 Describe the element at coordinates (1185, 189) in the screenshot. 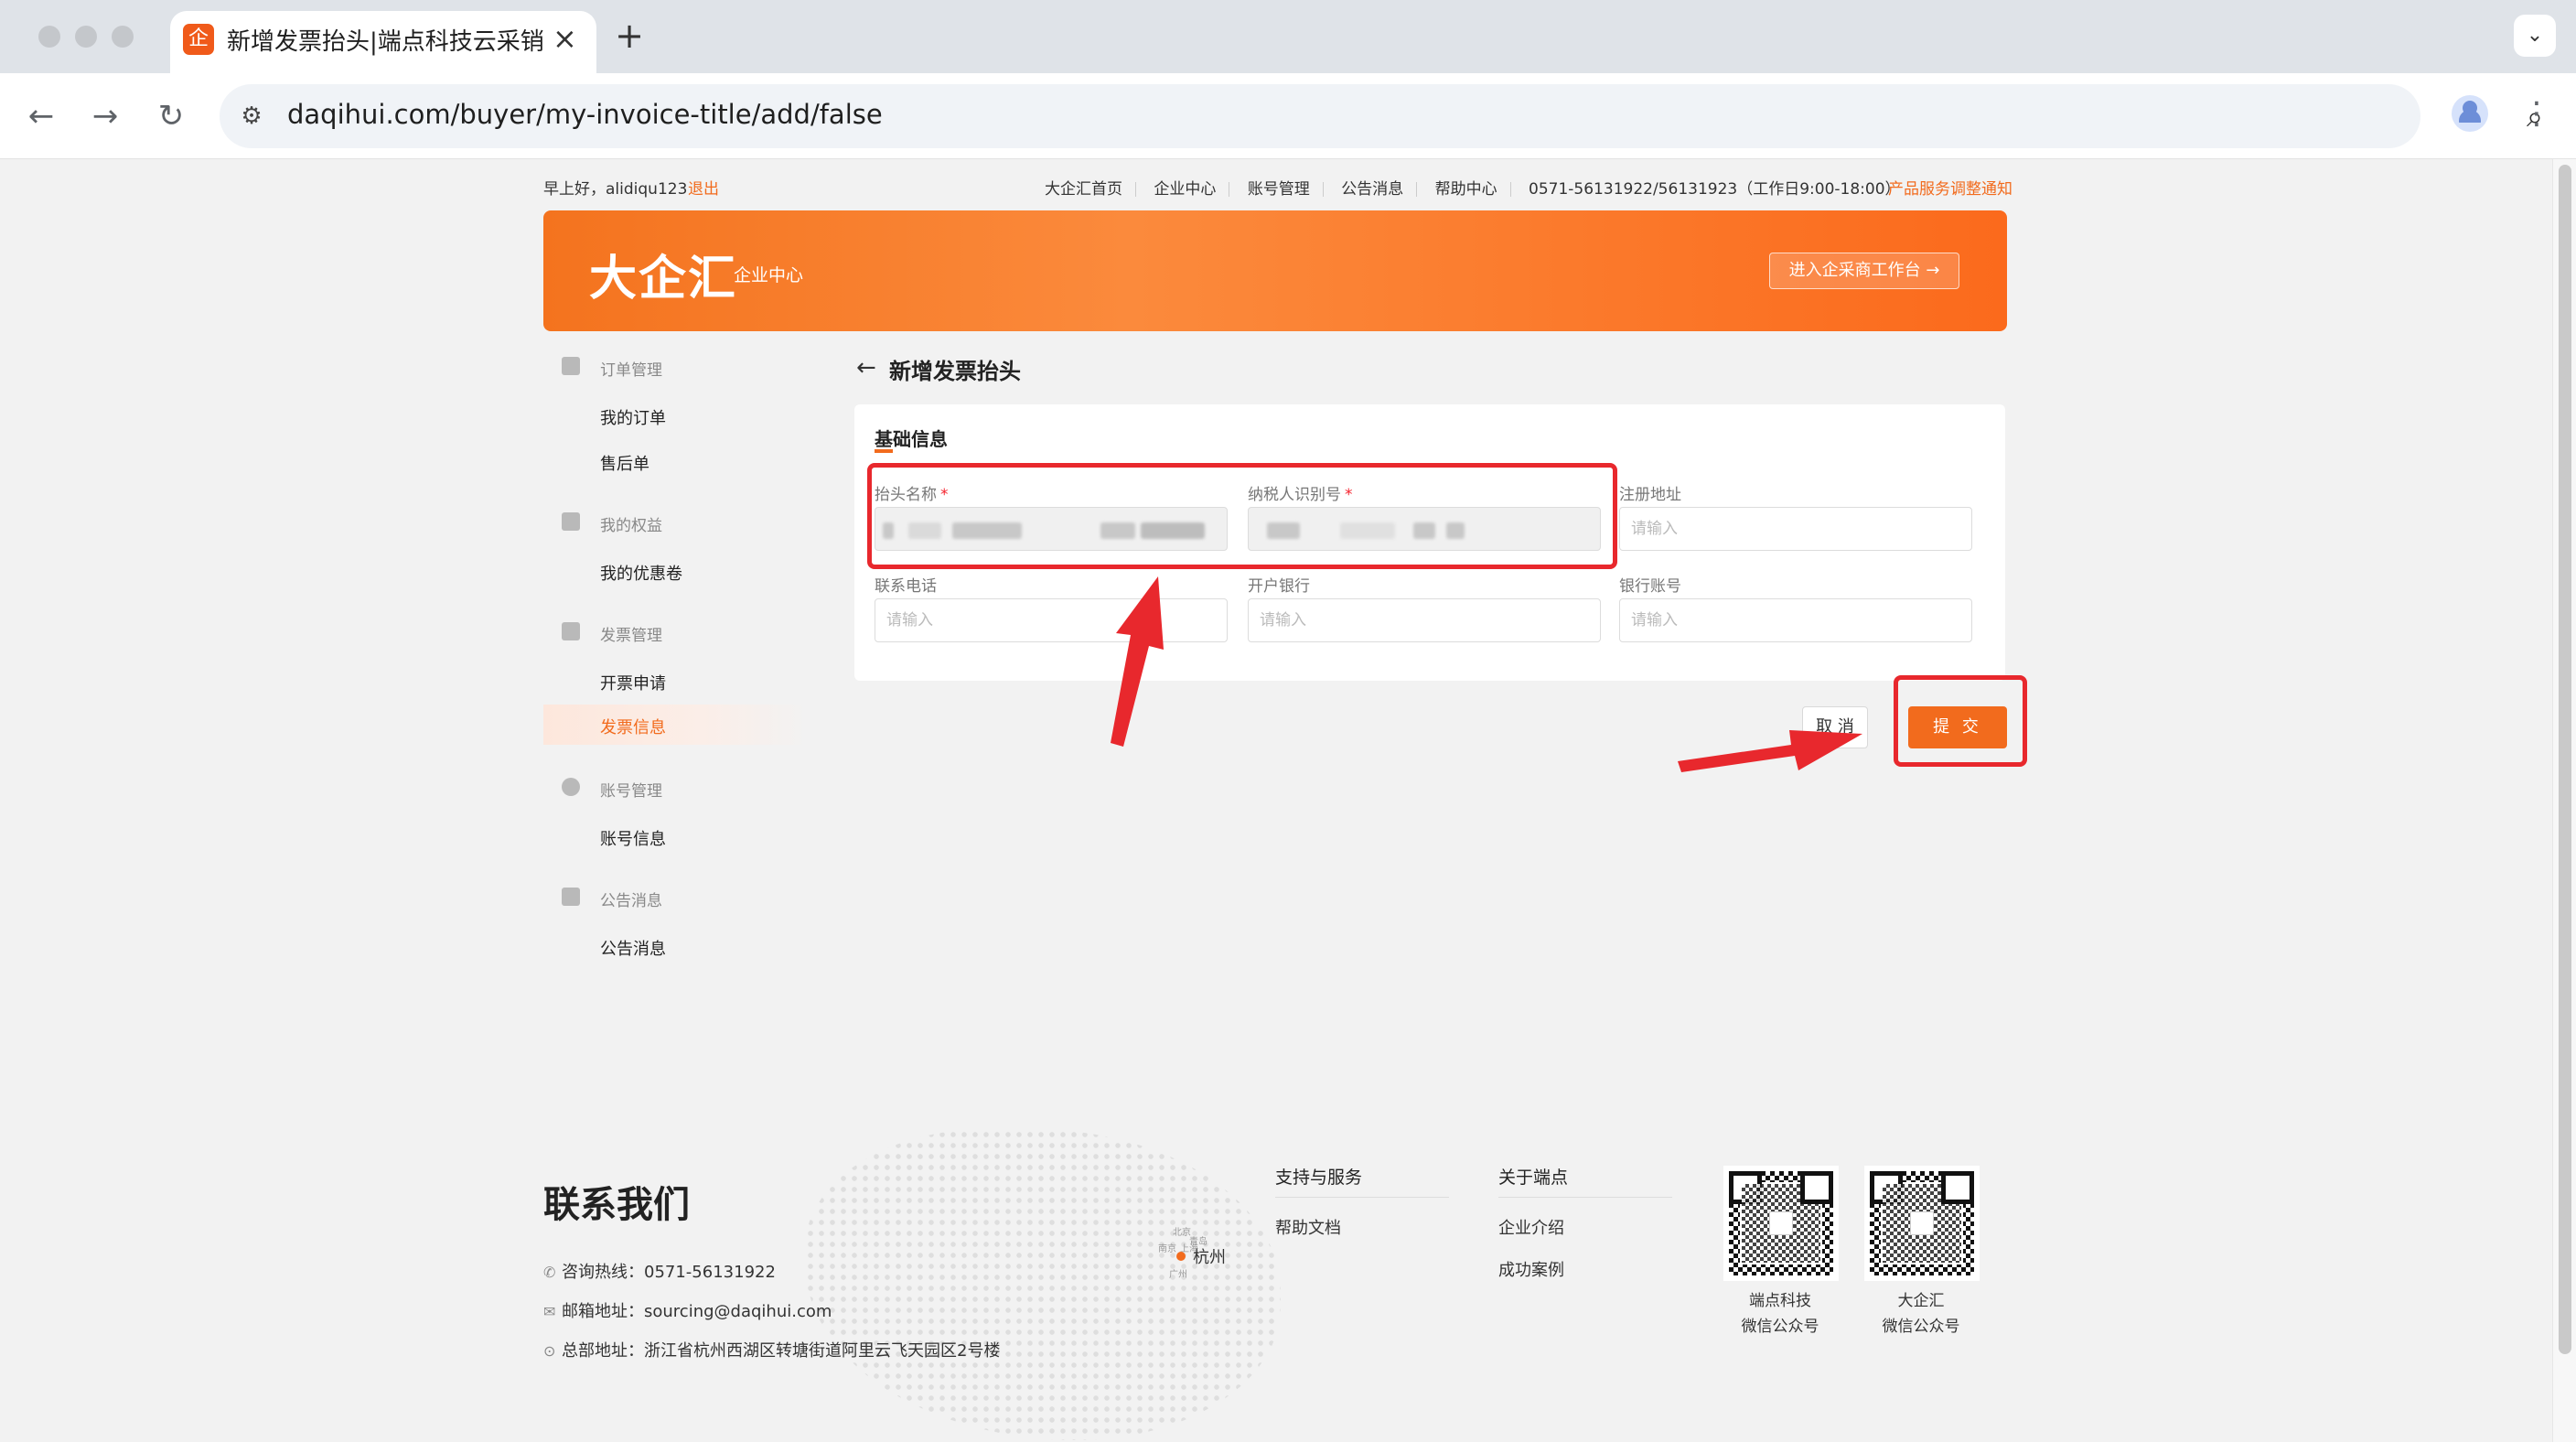

I see `top-link-enterprise: 企业中心` at that location.